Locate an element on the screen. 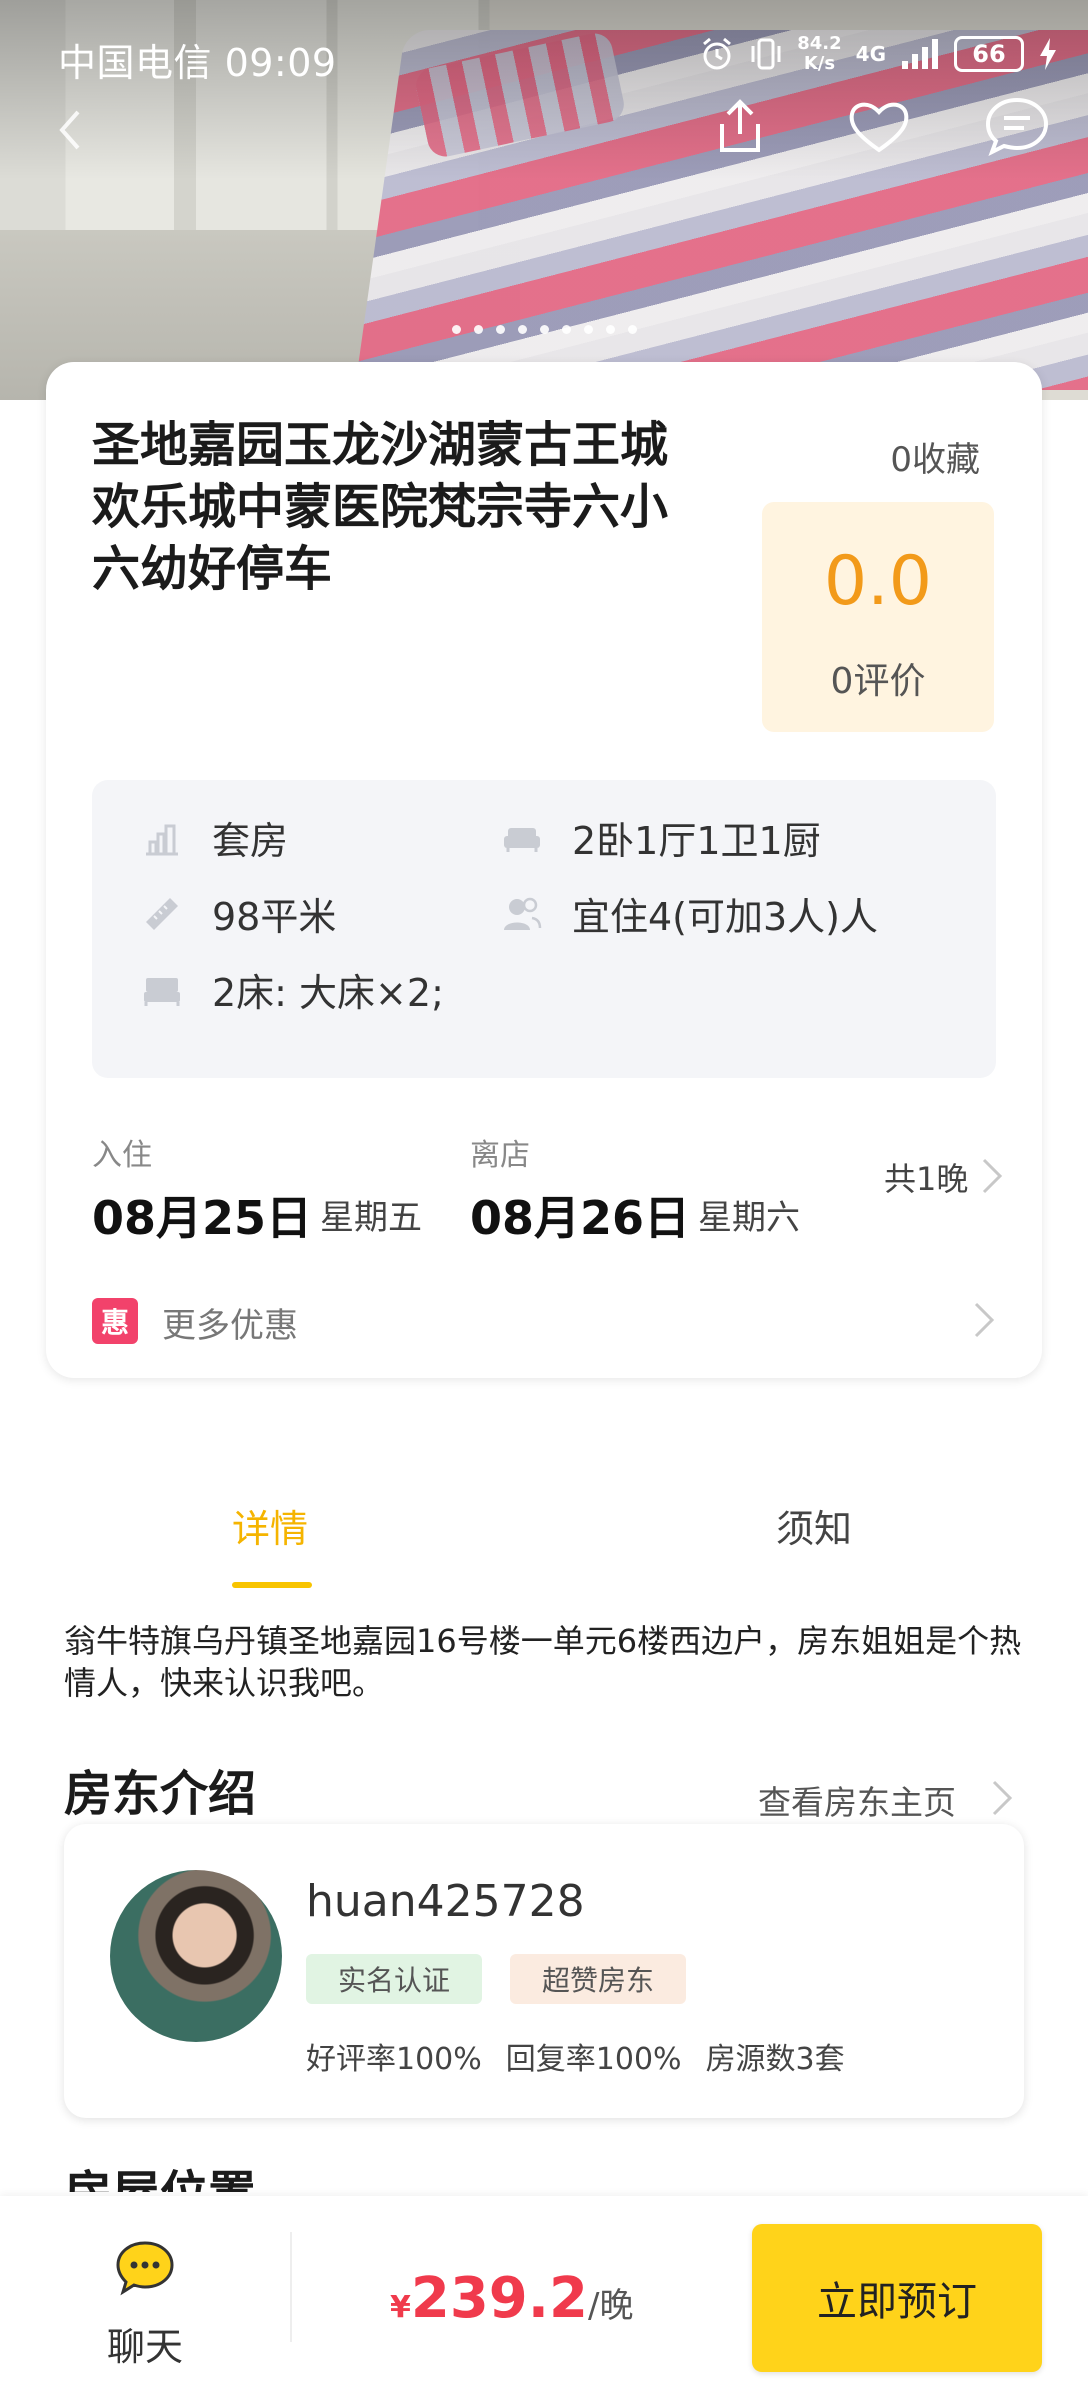 The width and height of the screenshot is (1088, 2400). favorite-heart-icon is located at coordinates (879, 126).